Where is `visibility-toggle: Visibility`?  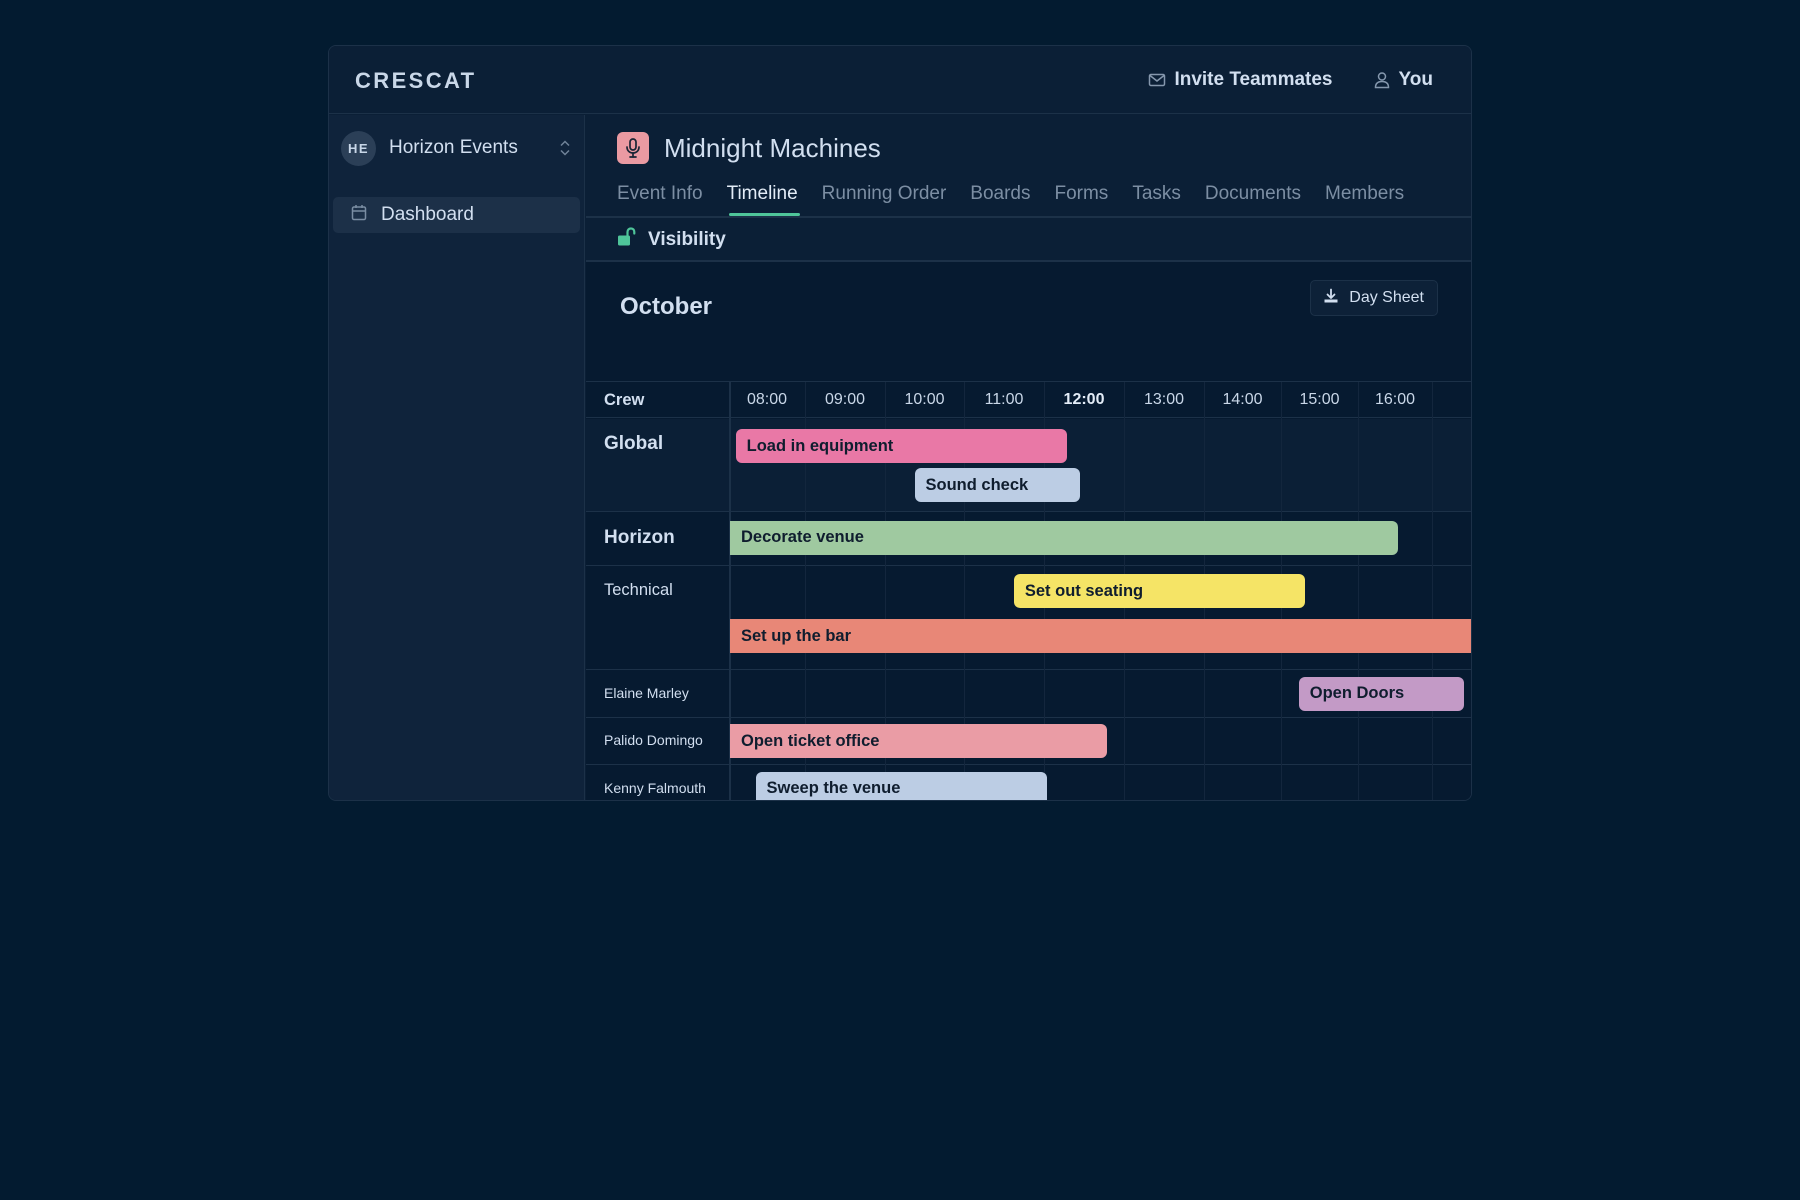
visibility-toggle: Visibility is located at coordinates (671, 239).